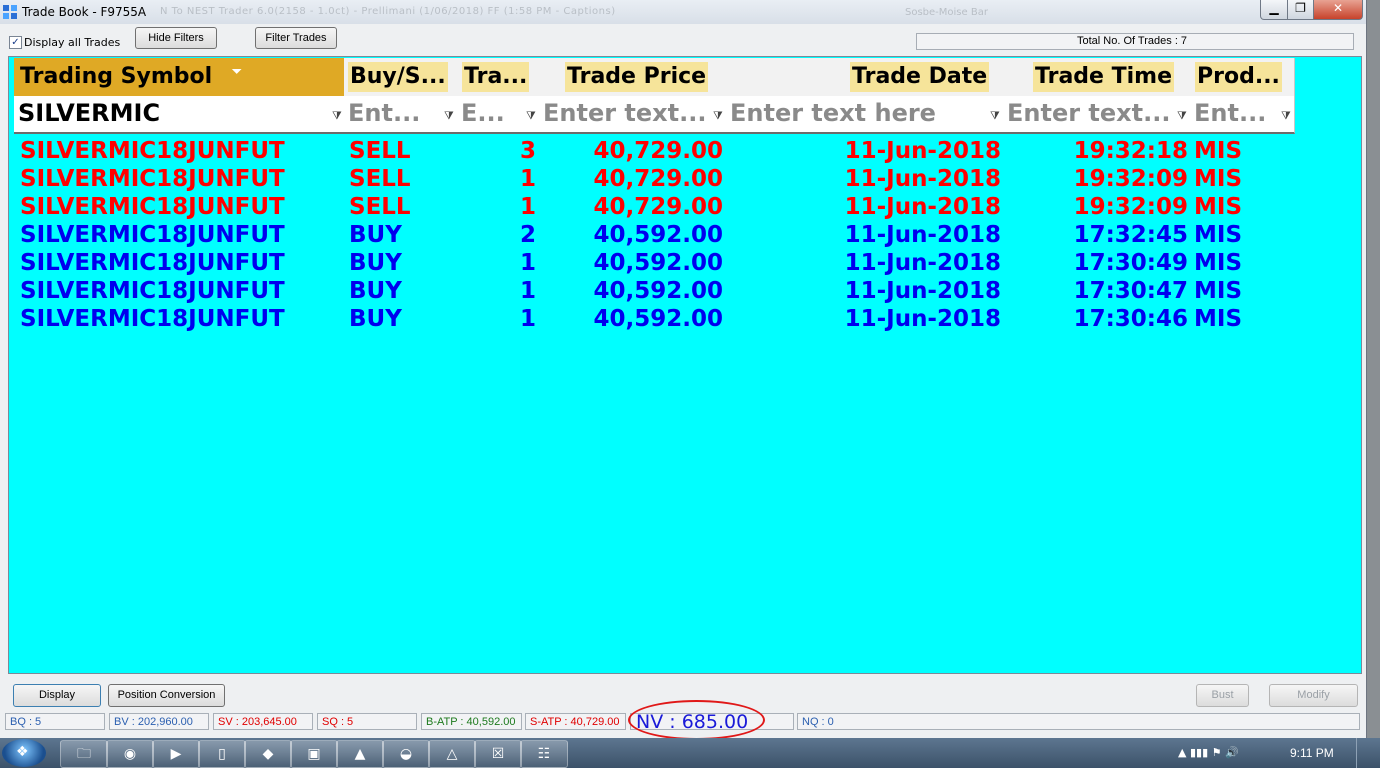  I want to click on status-nq: NQ : 0, so click(1078, 721).